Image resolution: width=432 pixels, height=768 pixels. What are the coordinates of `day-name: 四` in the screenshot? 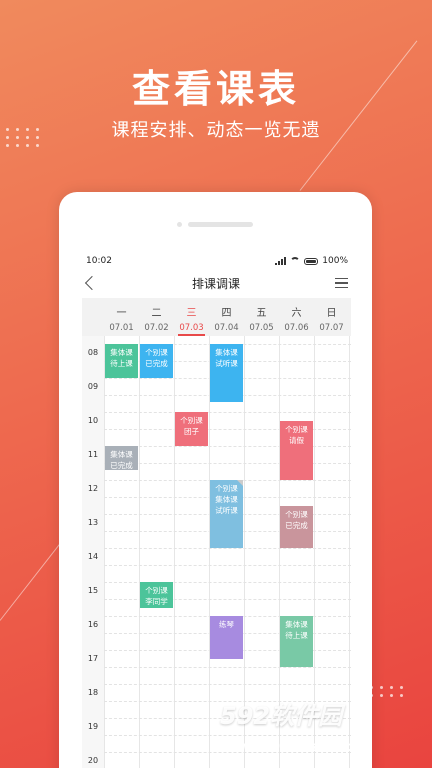 It's located at (226, 313).